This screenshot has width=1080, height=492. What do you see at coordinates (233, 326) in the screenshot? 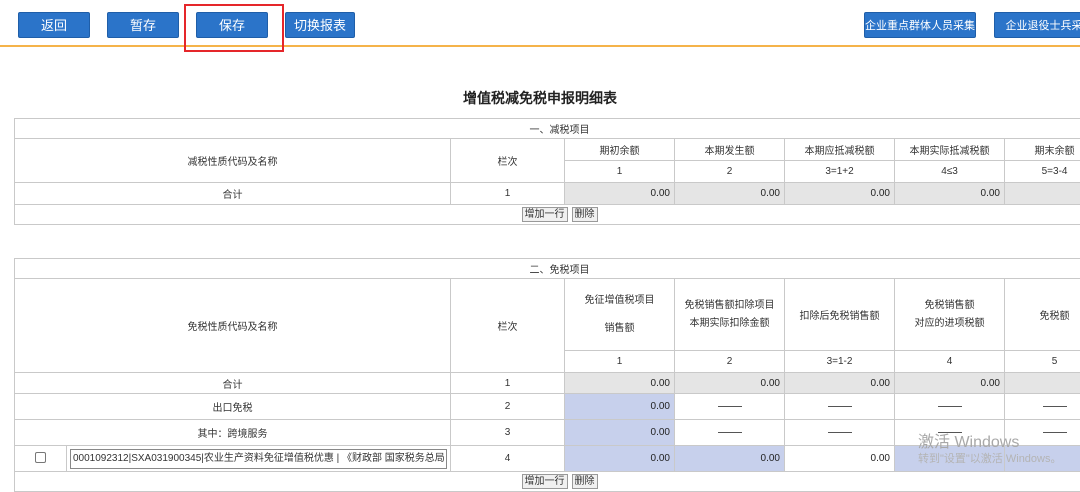
I see `exemption-name-header: 免税性质代码及名称` at bounding box center [233, 326].